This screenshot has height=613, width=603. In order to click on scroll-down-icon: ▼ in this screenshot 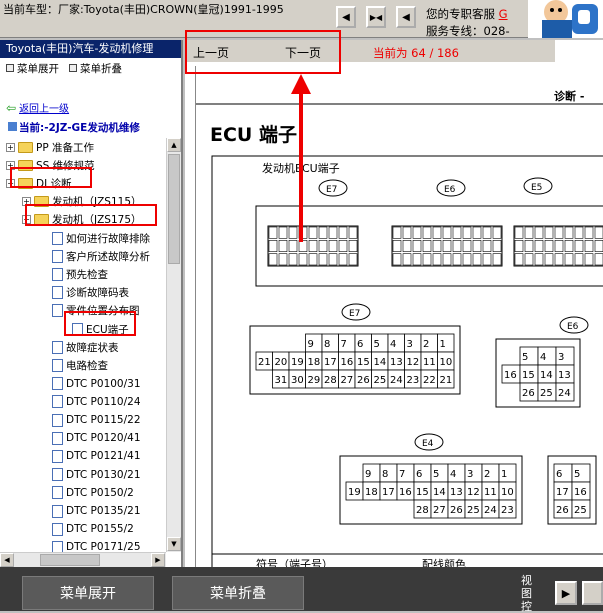, I will do `click(174, 544)`.